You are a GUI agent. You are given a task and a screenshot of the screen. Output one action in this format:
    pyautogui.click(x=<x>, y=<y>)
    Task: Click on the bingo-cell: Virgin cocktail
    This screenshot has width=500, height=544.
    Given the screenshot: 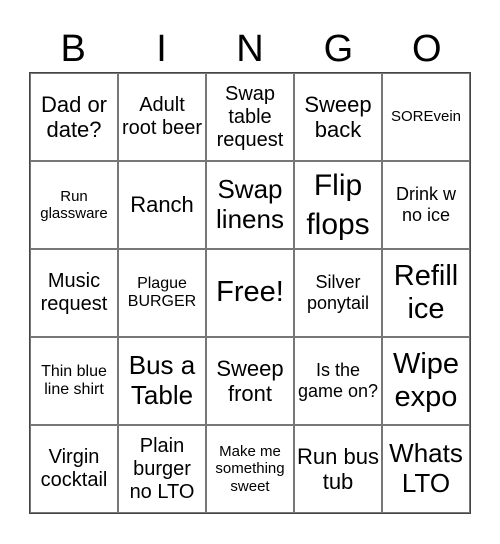 What is the action you would take?
    pyautogui.click(x=74, y=469)
    